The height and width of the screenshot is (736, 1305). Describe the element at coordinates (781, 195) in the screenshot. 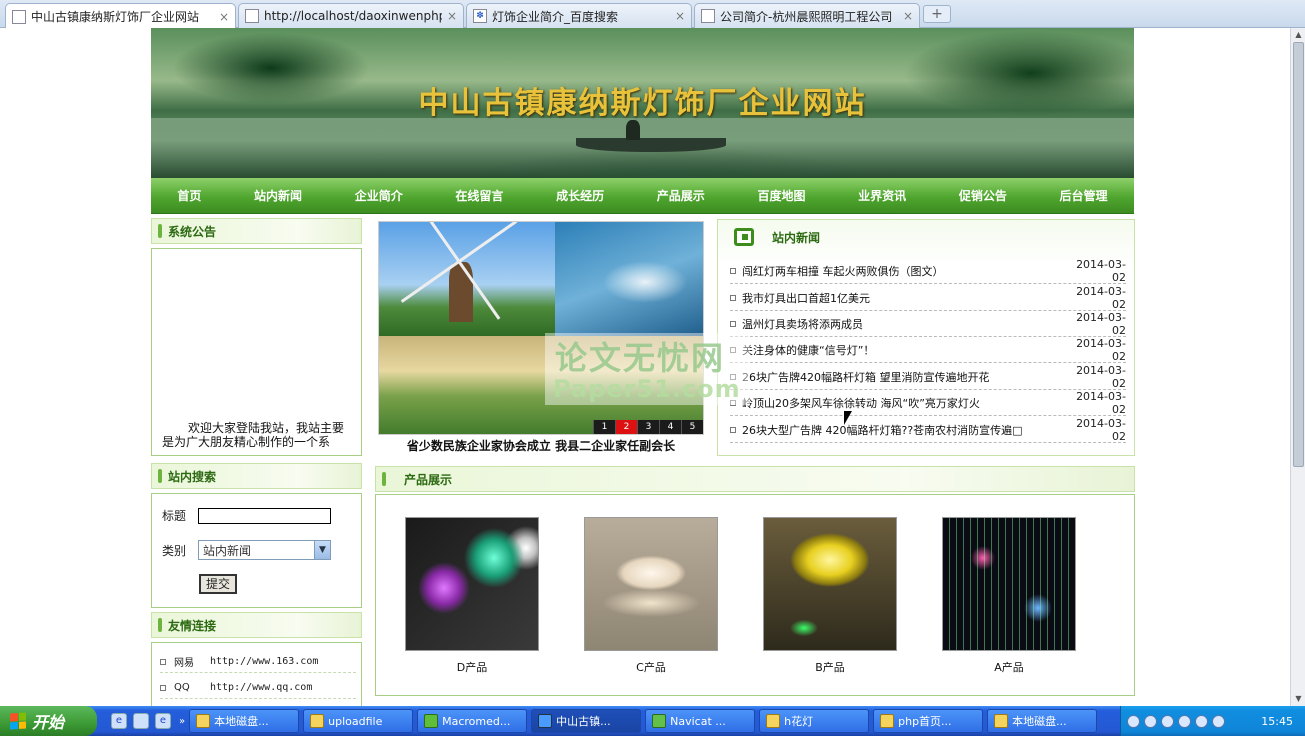

I see `nav-item-map: 百度地图` at that location.